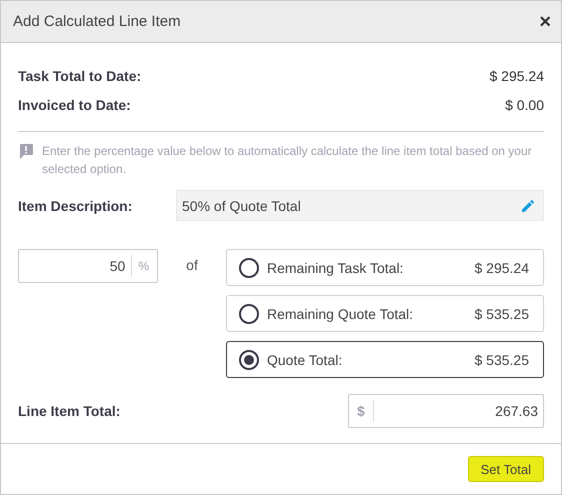 The image size is (562, 495). Describe the element at coordinates (74, 104) in the screenshot. I see `summary-label: Invoiced to Date:` at that location.